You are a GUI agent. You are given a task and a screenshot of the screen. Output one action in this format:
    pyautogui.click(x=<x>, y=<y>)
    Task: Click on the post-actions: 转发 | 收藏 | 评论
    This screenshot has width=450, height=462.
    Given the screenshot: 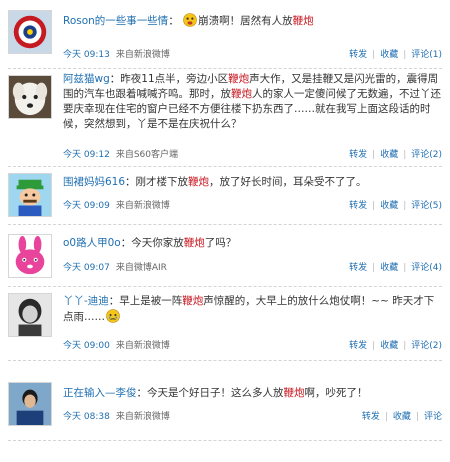 What is the action you would take?
    pyautogui.click(x=402, y=417)
    